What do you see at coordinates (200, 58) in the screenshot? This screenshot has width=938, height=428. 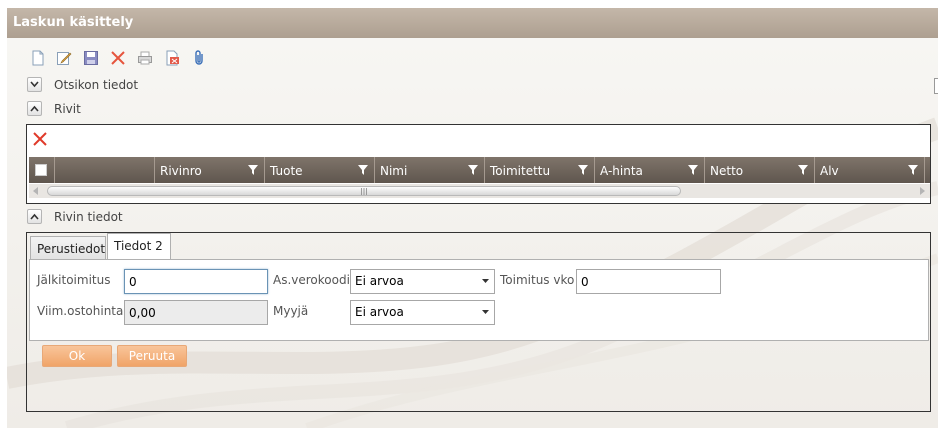 I see `attachment-icon` at bounding box center [200, 58].